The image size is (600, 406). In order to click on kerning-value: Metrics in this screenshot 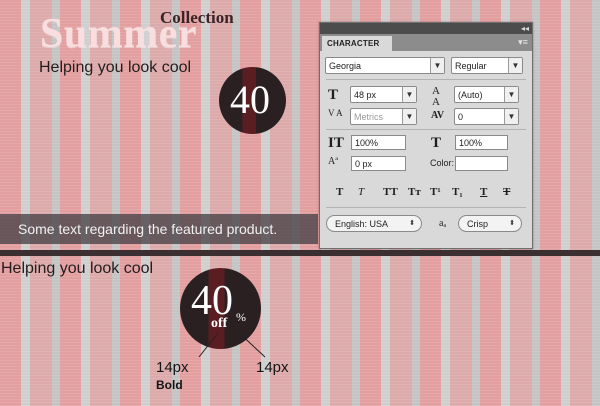, I will do `click(368, 117)`.